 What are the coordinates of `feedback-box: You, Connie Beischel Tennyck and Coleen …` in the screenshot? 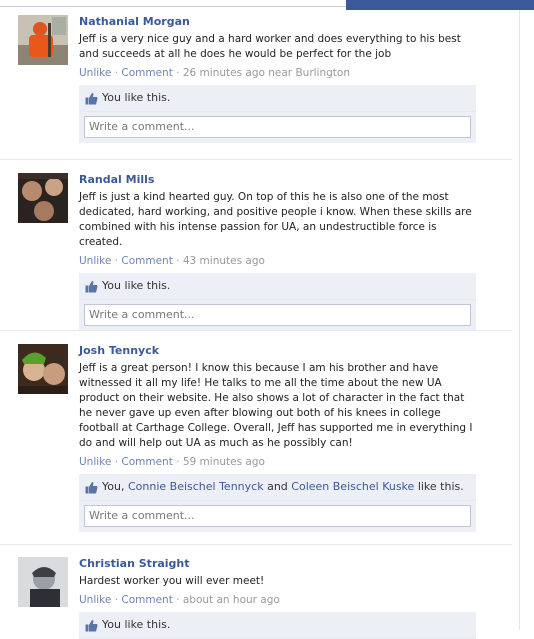 It's located at (277, 503).